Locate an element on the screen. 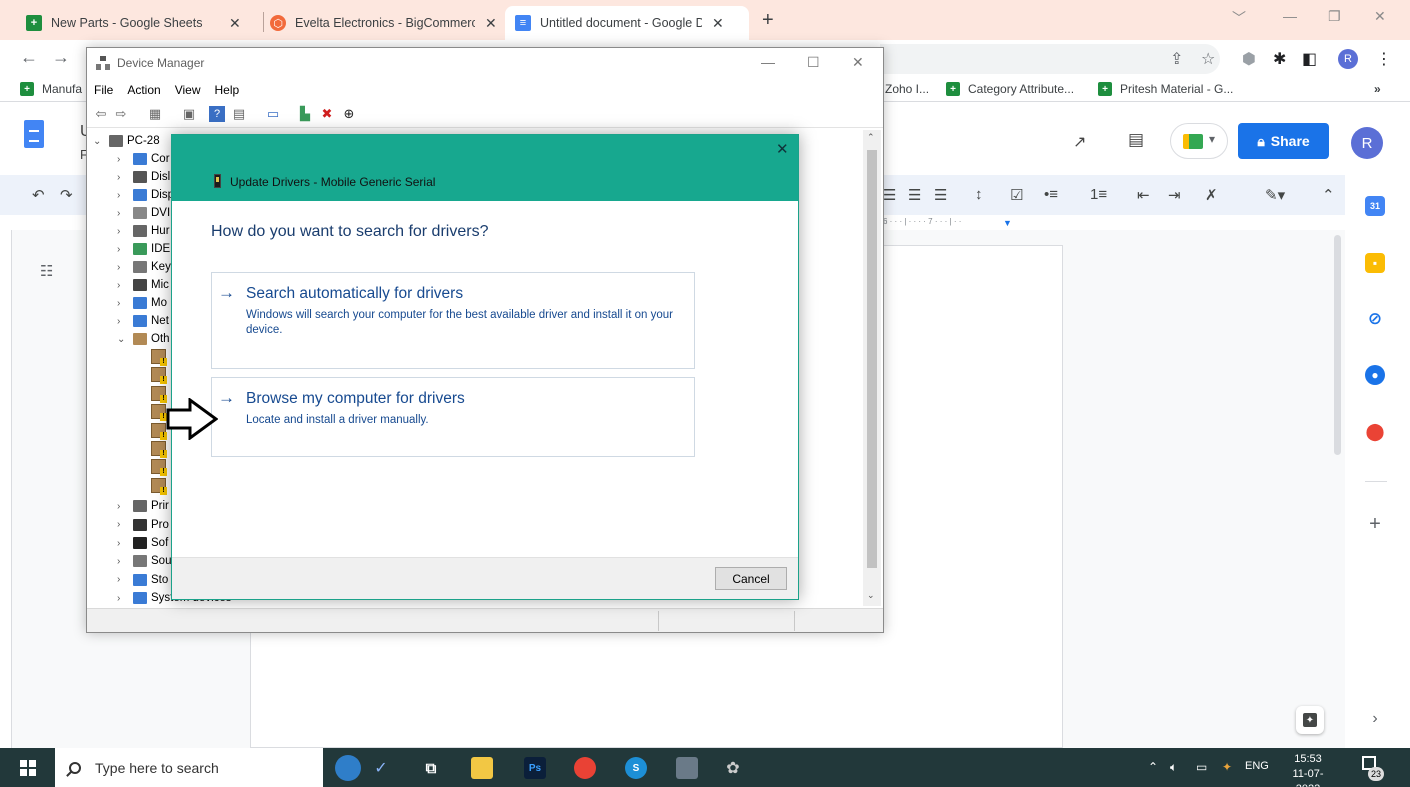 Image resolution: width=1410 pixels, height=787 pixels. tray-app-icon: ✦ is located at coordinates (1227, 767).